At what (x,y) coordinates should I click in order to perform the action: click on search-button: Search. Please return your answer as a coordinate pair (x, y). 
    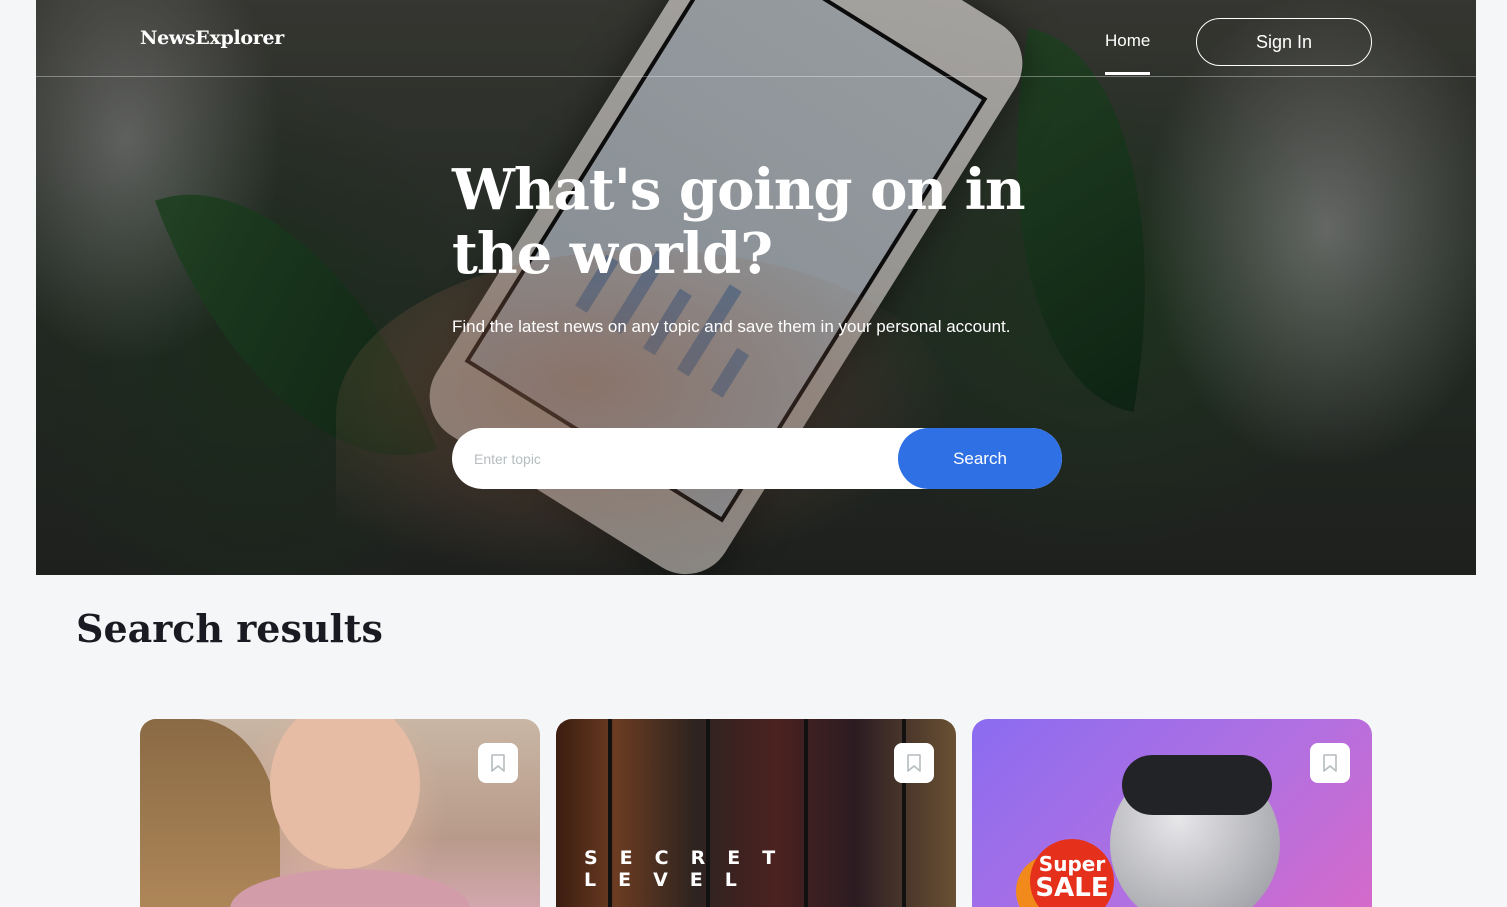
    Looking at the image, I should click on (980, 458).